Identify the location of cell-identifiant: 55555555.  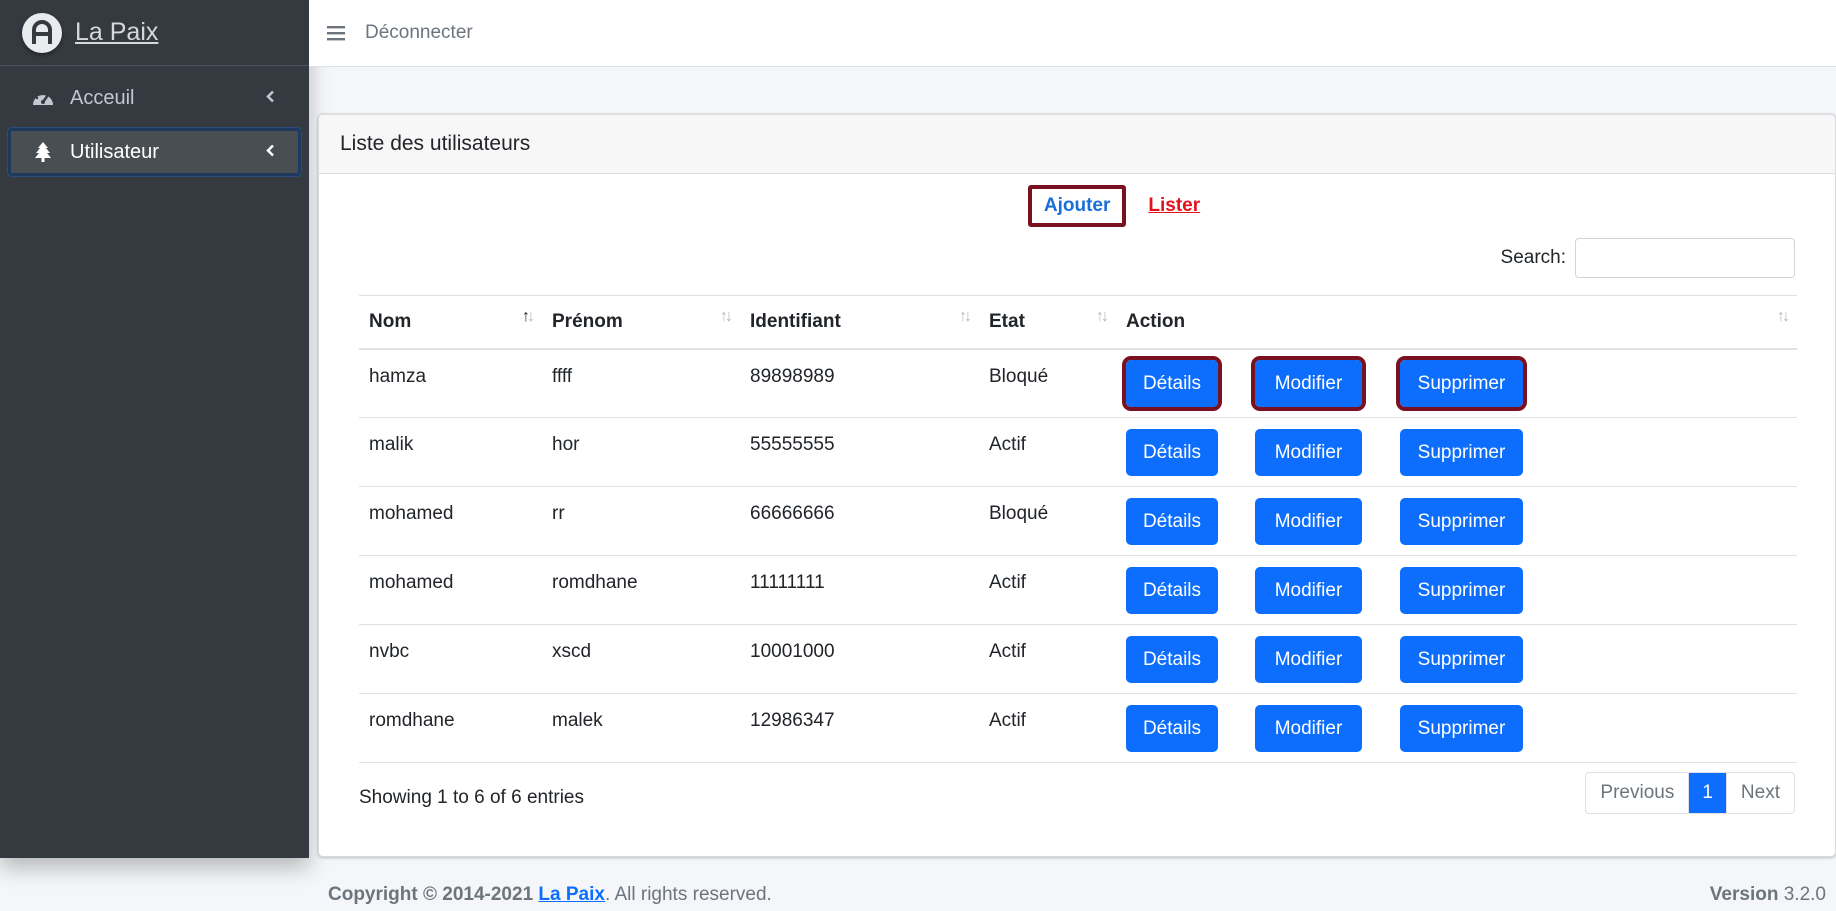
(859, 452).